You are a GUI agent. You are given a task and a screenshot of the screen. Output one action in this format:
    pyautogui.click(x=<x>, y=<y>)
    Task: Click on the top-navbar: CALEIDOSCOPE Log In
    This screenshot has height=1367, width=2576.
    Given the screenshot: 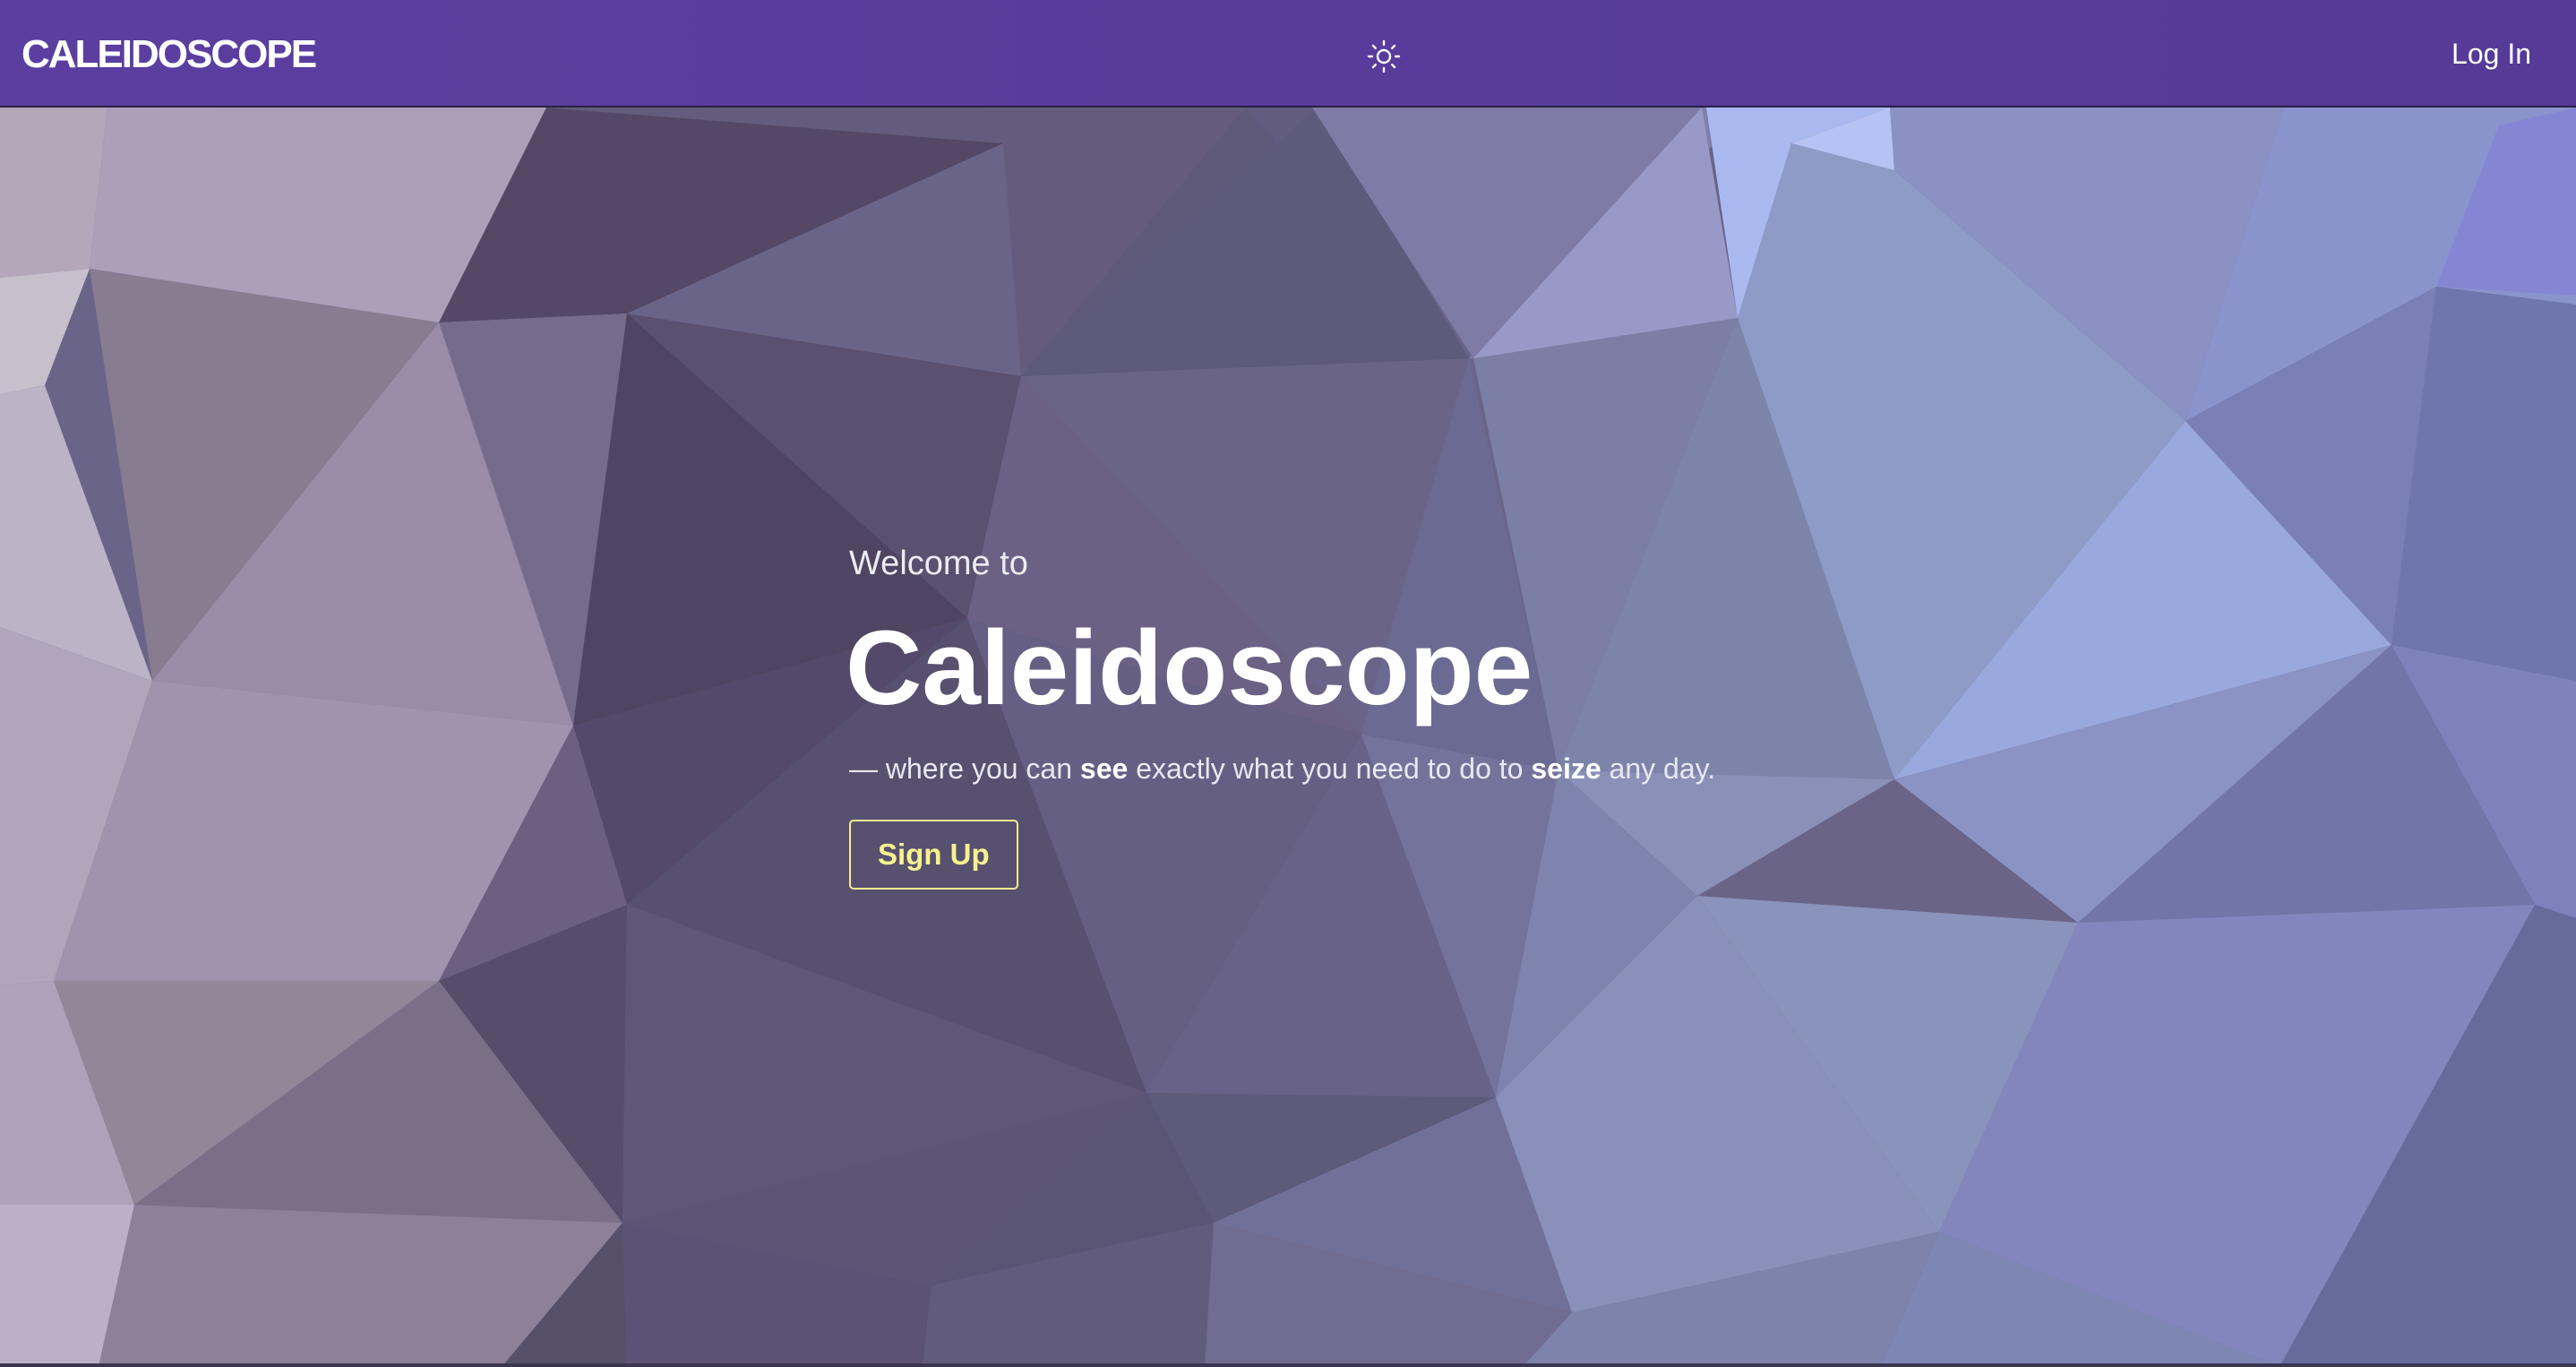 What is the action you would take?
    pyautogui.click(x=1288, y=53)
    